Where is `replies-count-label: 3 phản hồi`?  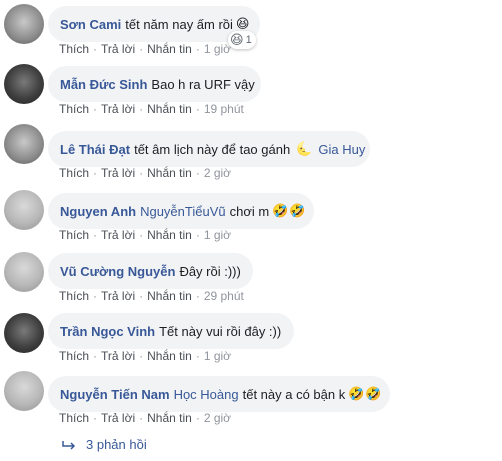 replies-count-label: 3 phản hồi is located at coordinates (116, 444).